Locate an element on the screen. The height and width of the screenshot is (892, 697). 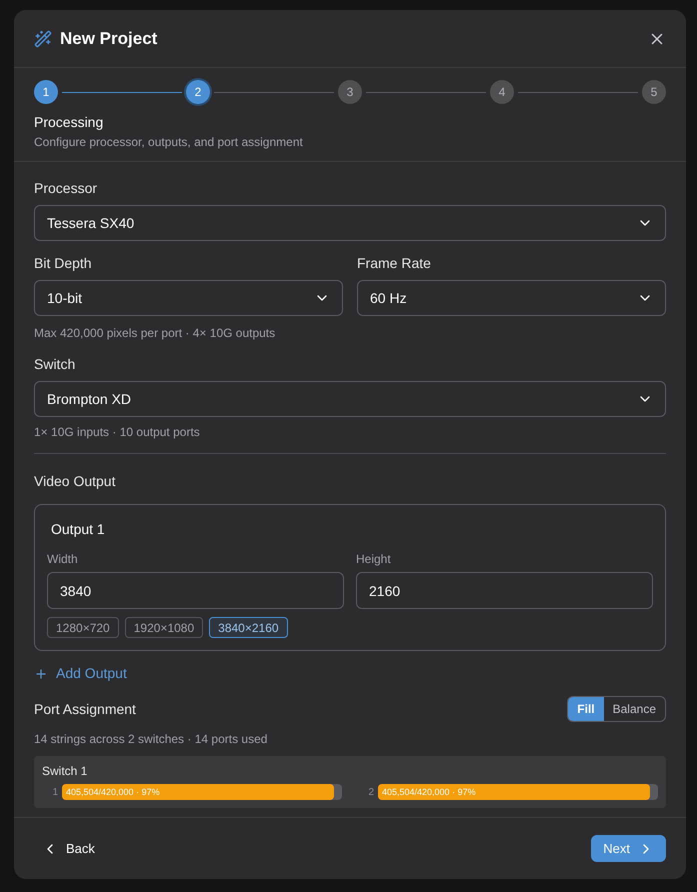
switch-title: Switch 1 is located at coordinates (65, 771).